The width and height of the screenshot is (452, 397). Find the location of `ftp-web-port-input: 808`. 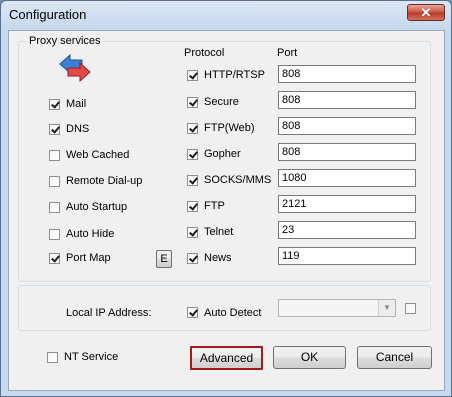

ftp-web-port-input: 808 is located at coordinates (347, 126).